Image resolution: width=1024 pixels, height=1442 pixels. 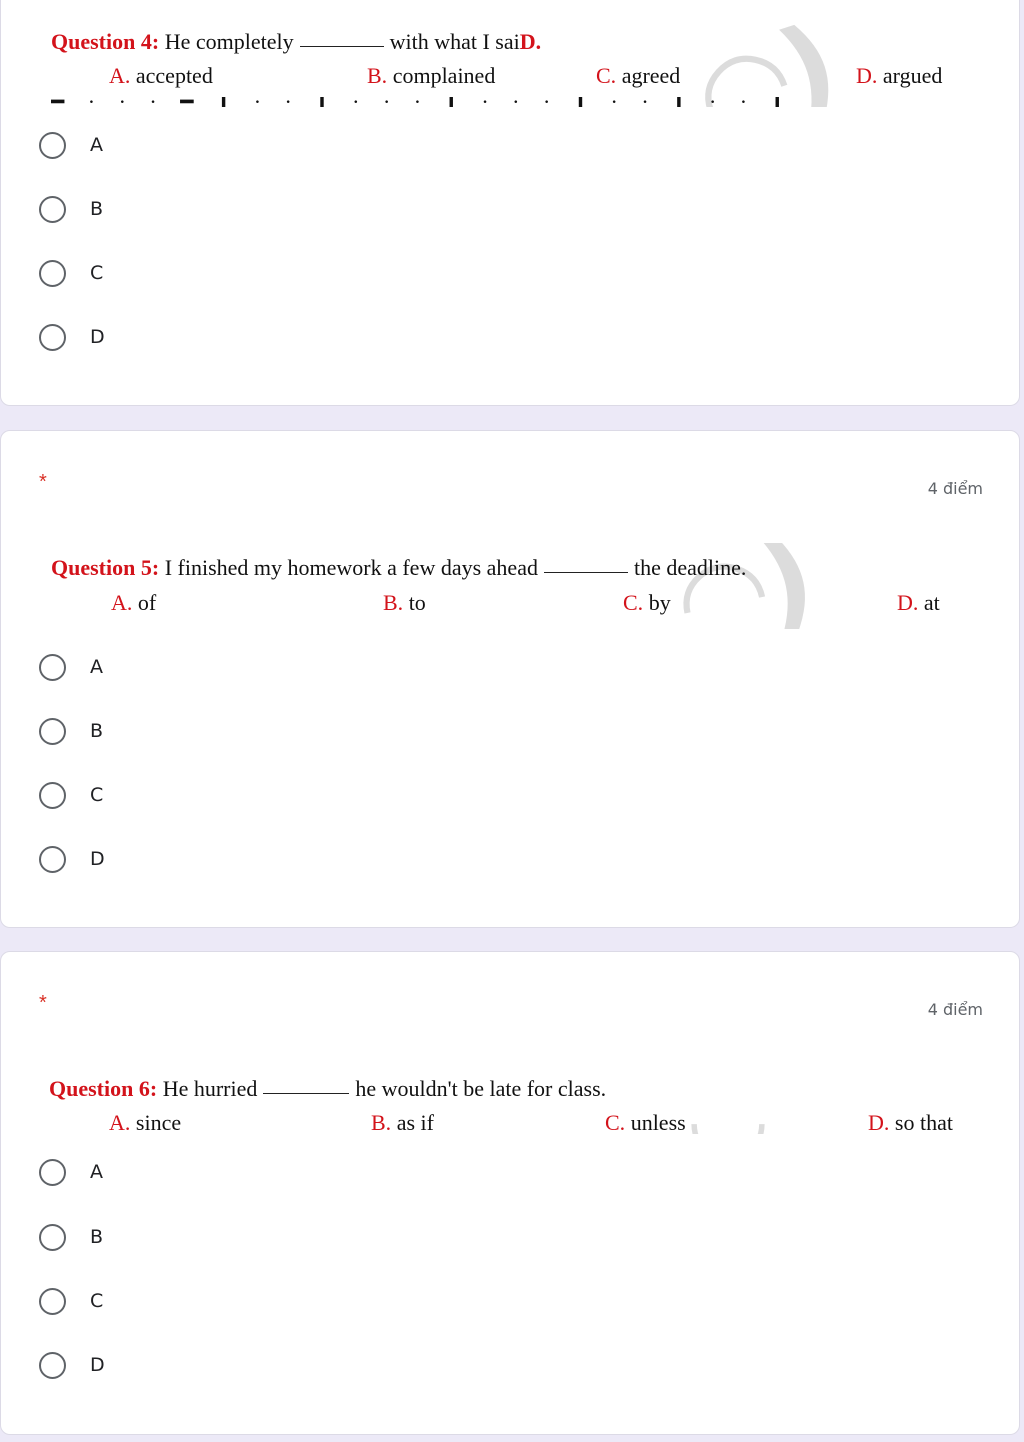 What do you see at coordinates (647, 602) in the screenshot?
I see `option-c: C. by` at bounding box center [647, 602].